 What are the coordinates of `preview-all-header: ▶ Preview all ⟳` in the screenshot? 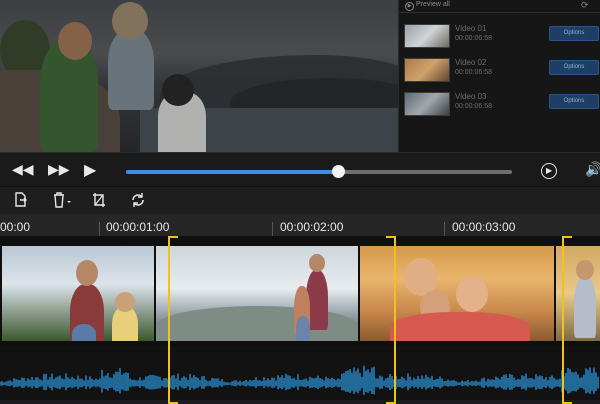 It's located at (499, 6).